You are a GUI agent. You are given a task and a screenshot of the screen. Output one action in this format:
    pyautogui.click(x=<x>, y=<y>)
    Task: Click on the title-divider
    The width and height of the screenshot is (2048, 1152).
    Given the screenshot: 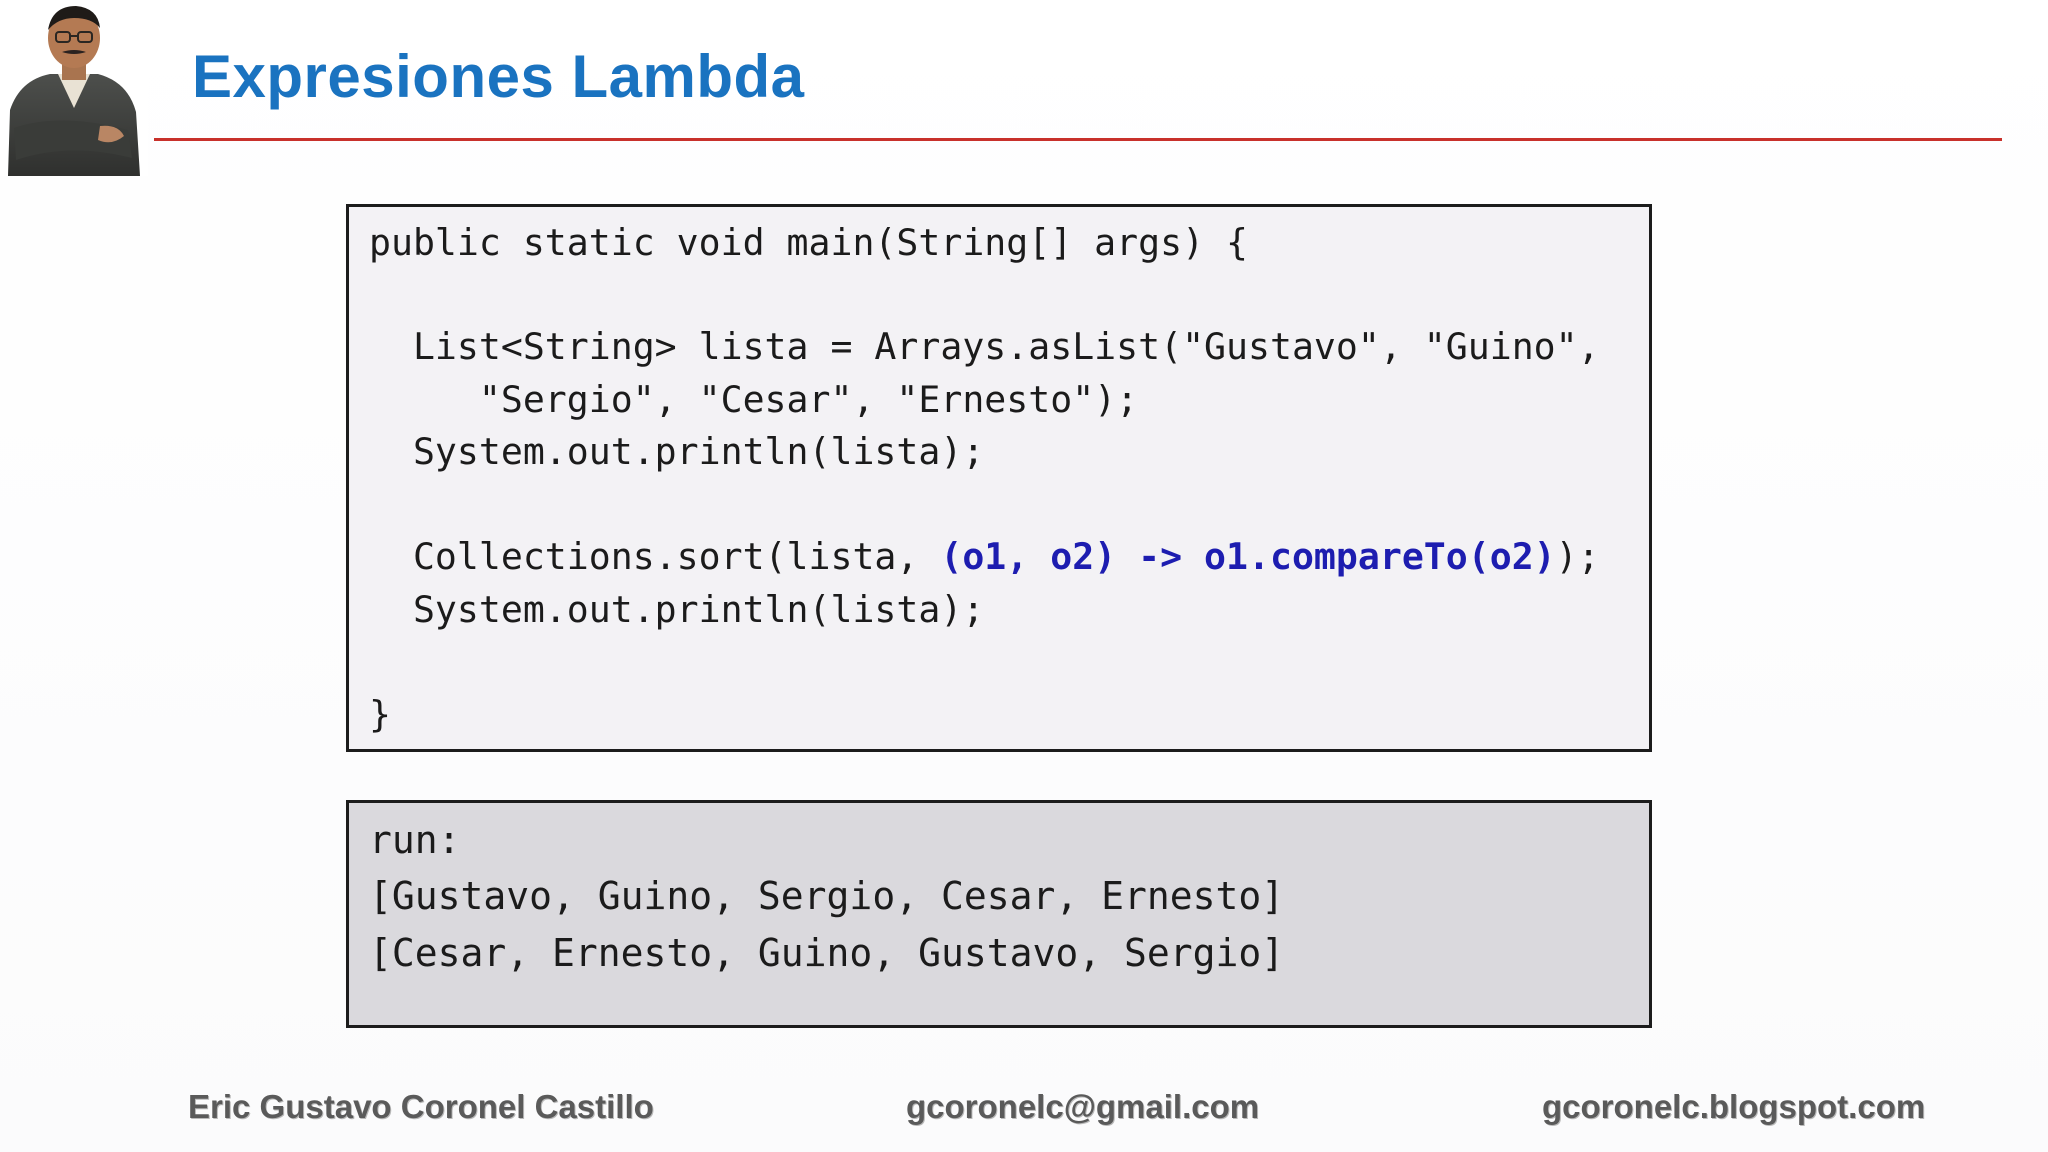 What is the action you would take?
    pyautogui.click(x=1078, y=139)
    